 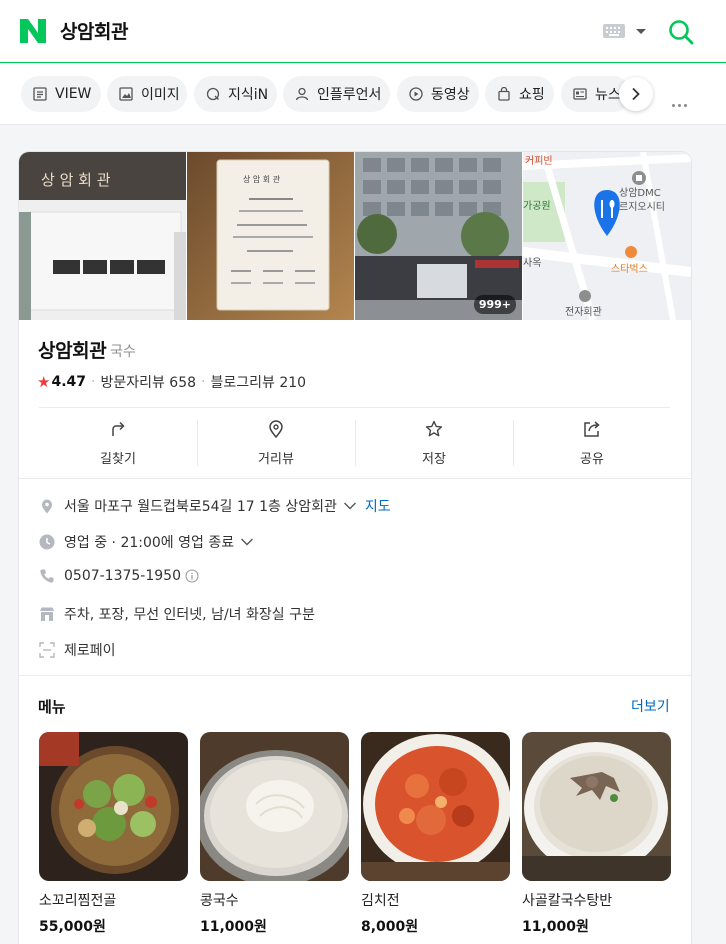 What do you see at coordinates (450, 95) in the screenshot?
I see `tab-label: 동영상` at bounding box center [450, 95].